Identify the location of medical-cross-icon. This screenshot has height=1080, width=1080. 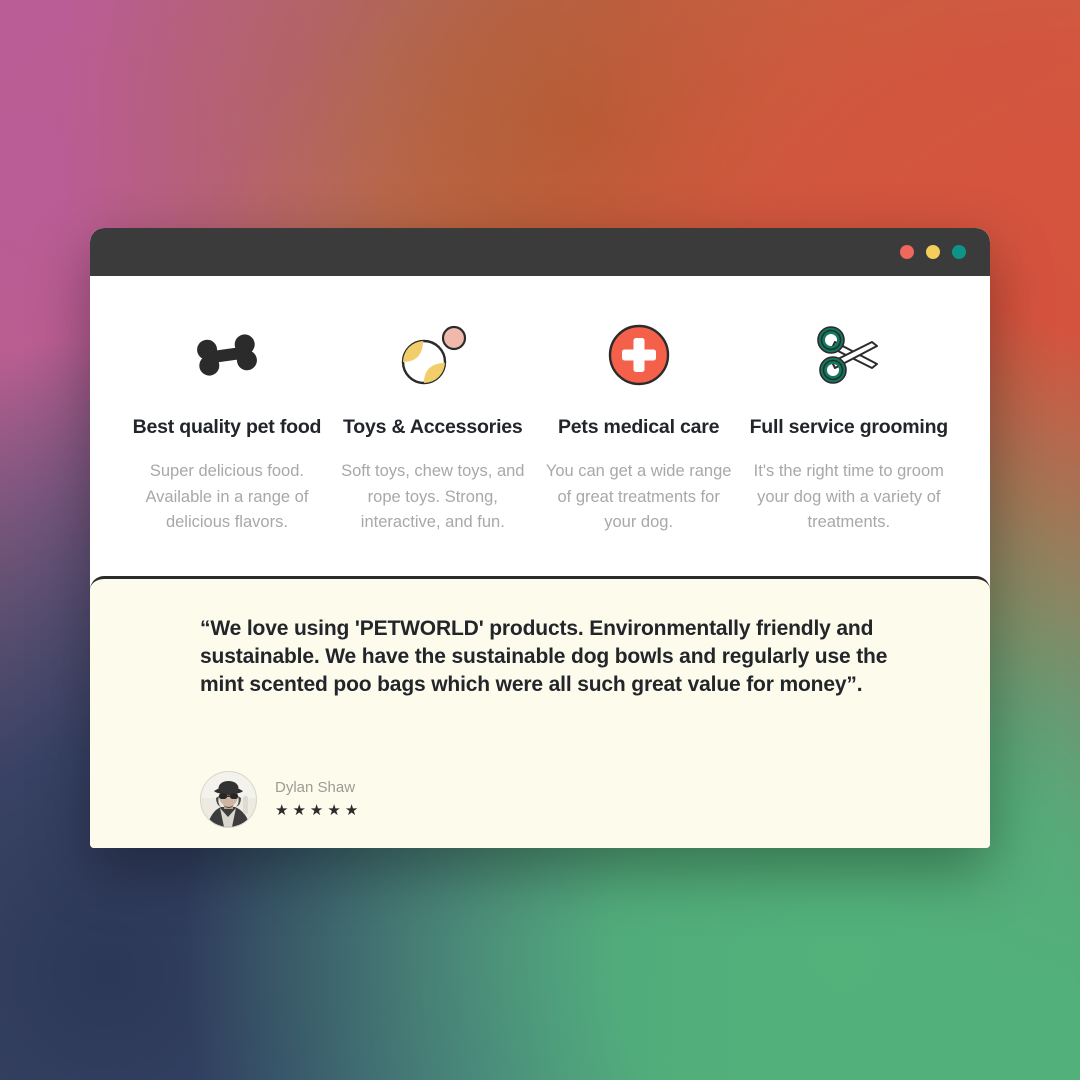
(639, 355).